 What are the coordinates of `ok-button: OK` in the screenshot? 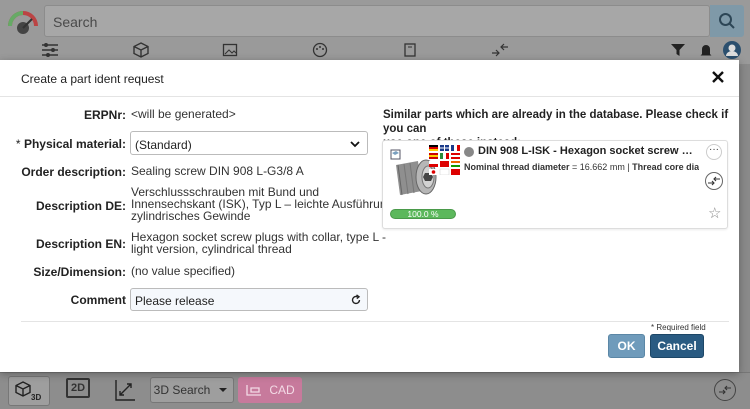 It's located at (626, 346).